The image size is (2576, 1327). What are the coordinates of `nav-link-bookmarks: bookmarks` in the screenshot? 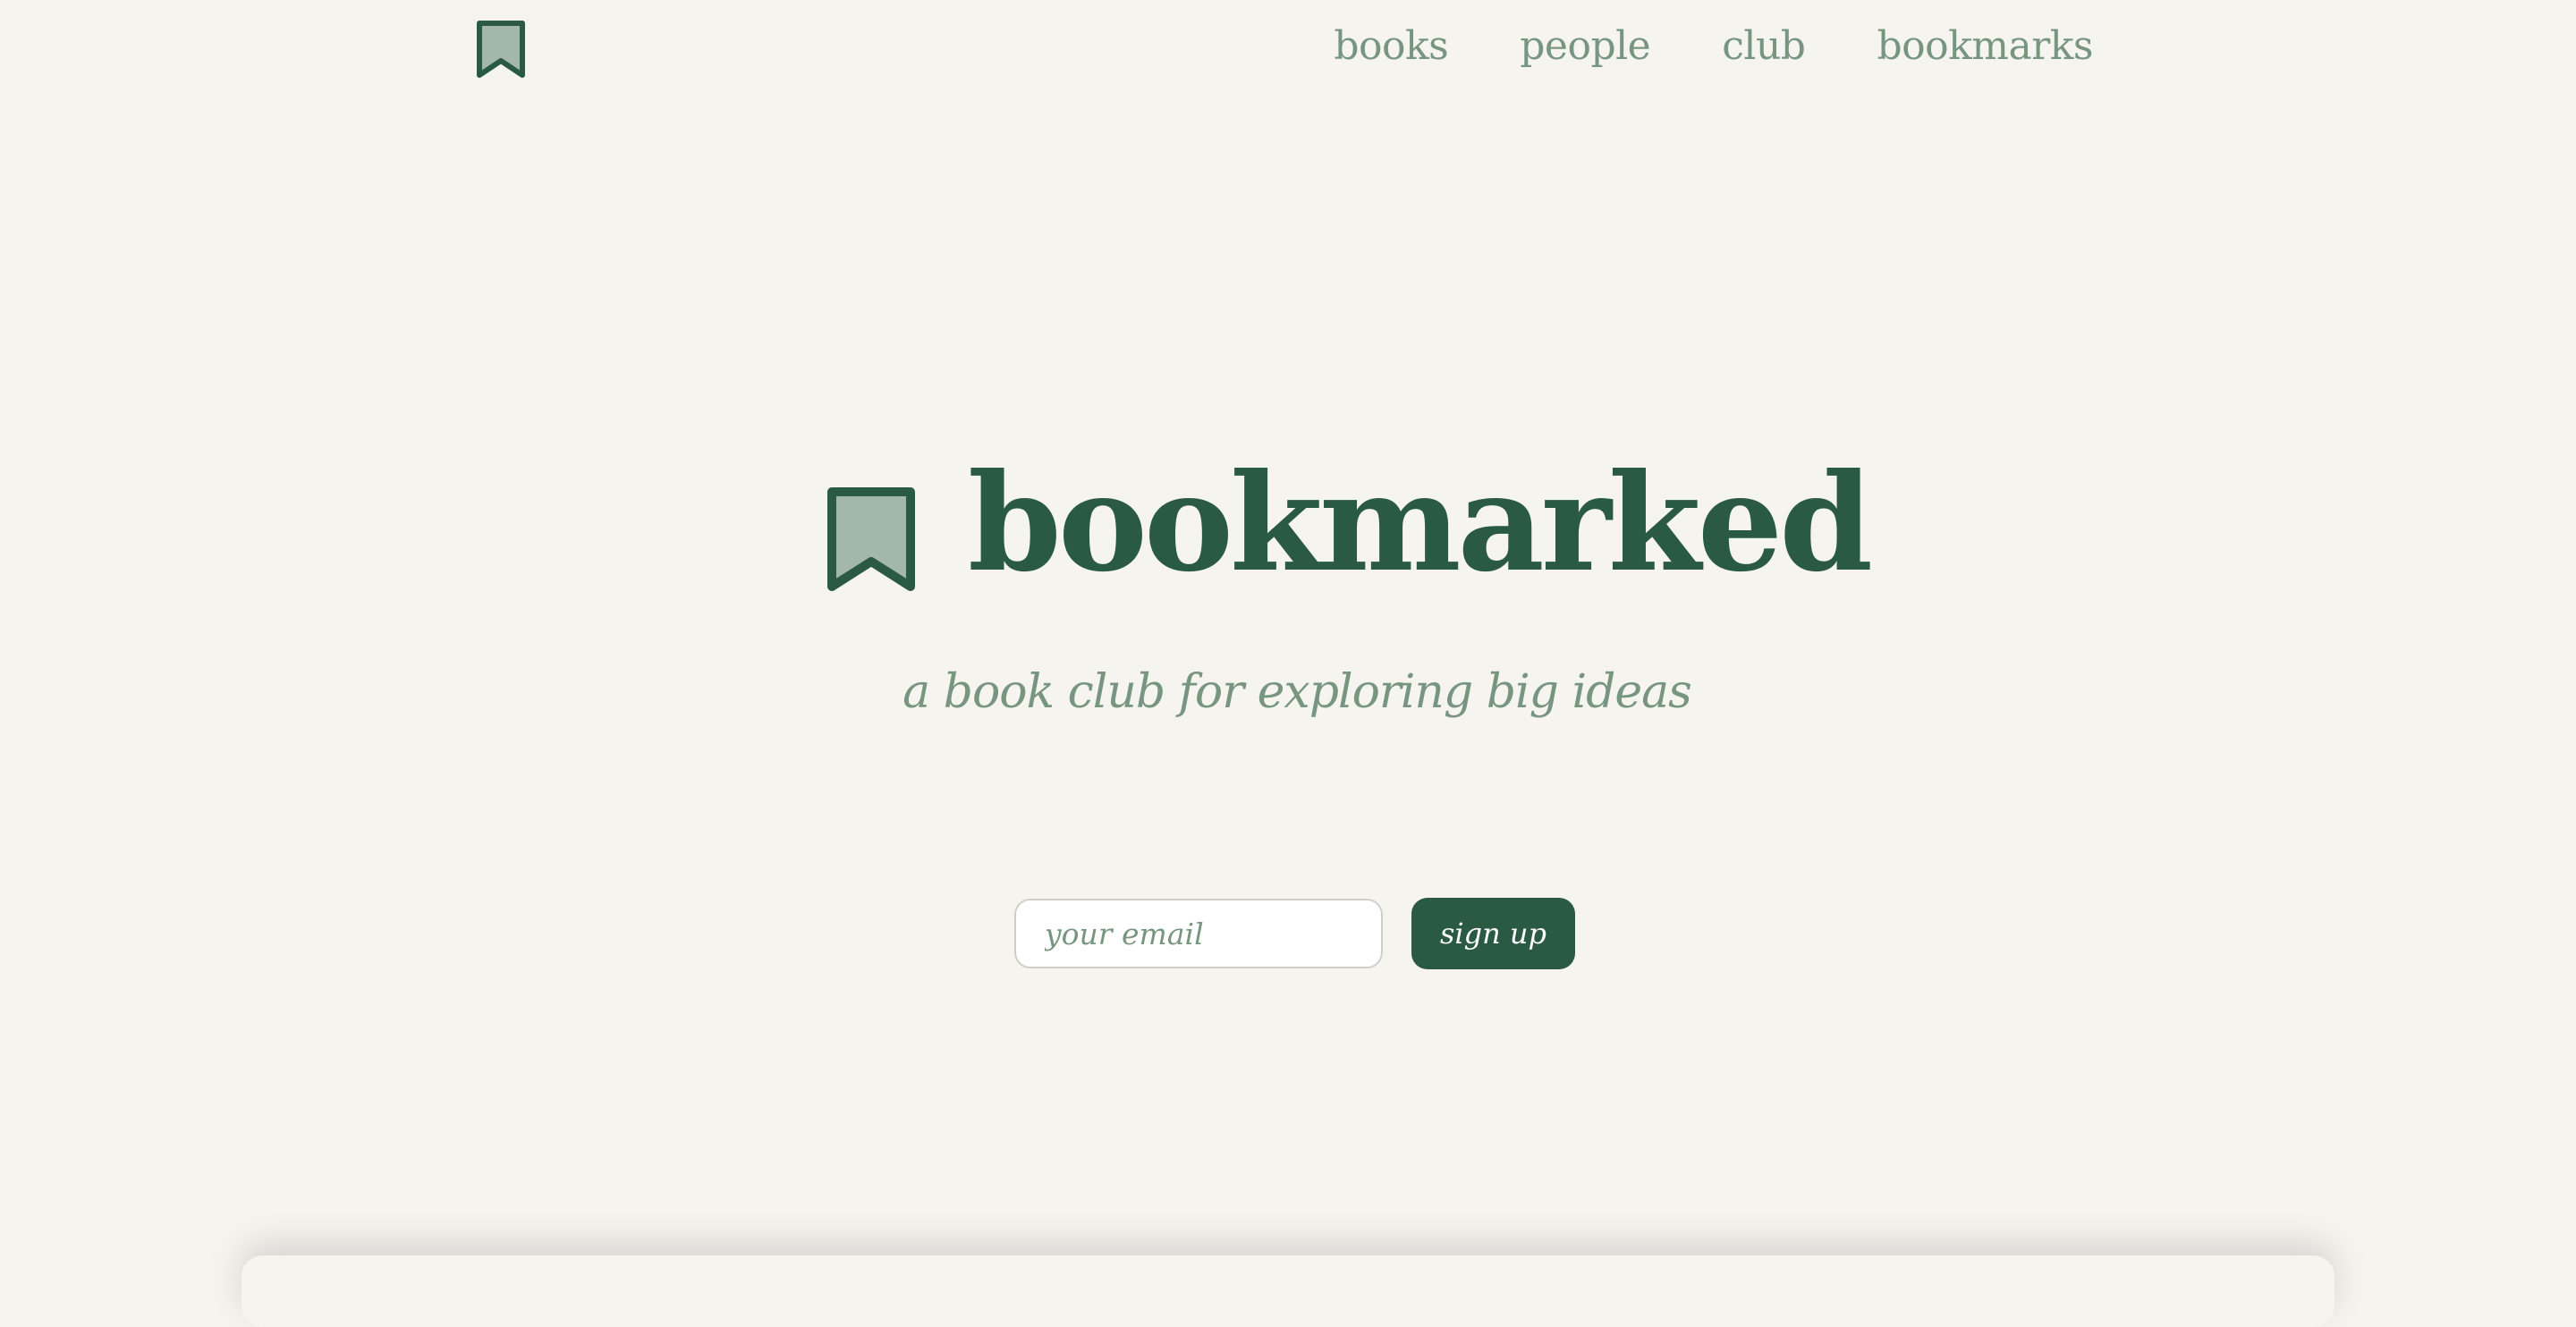 It's located at (1985, 46).